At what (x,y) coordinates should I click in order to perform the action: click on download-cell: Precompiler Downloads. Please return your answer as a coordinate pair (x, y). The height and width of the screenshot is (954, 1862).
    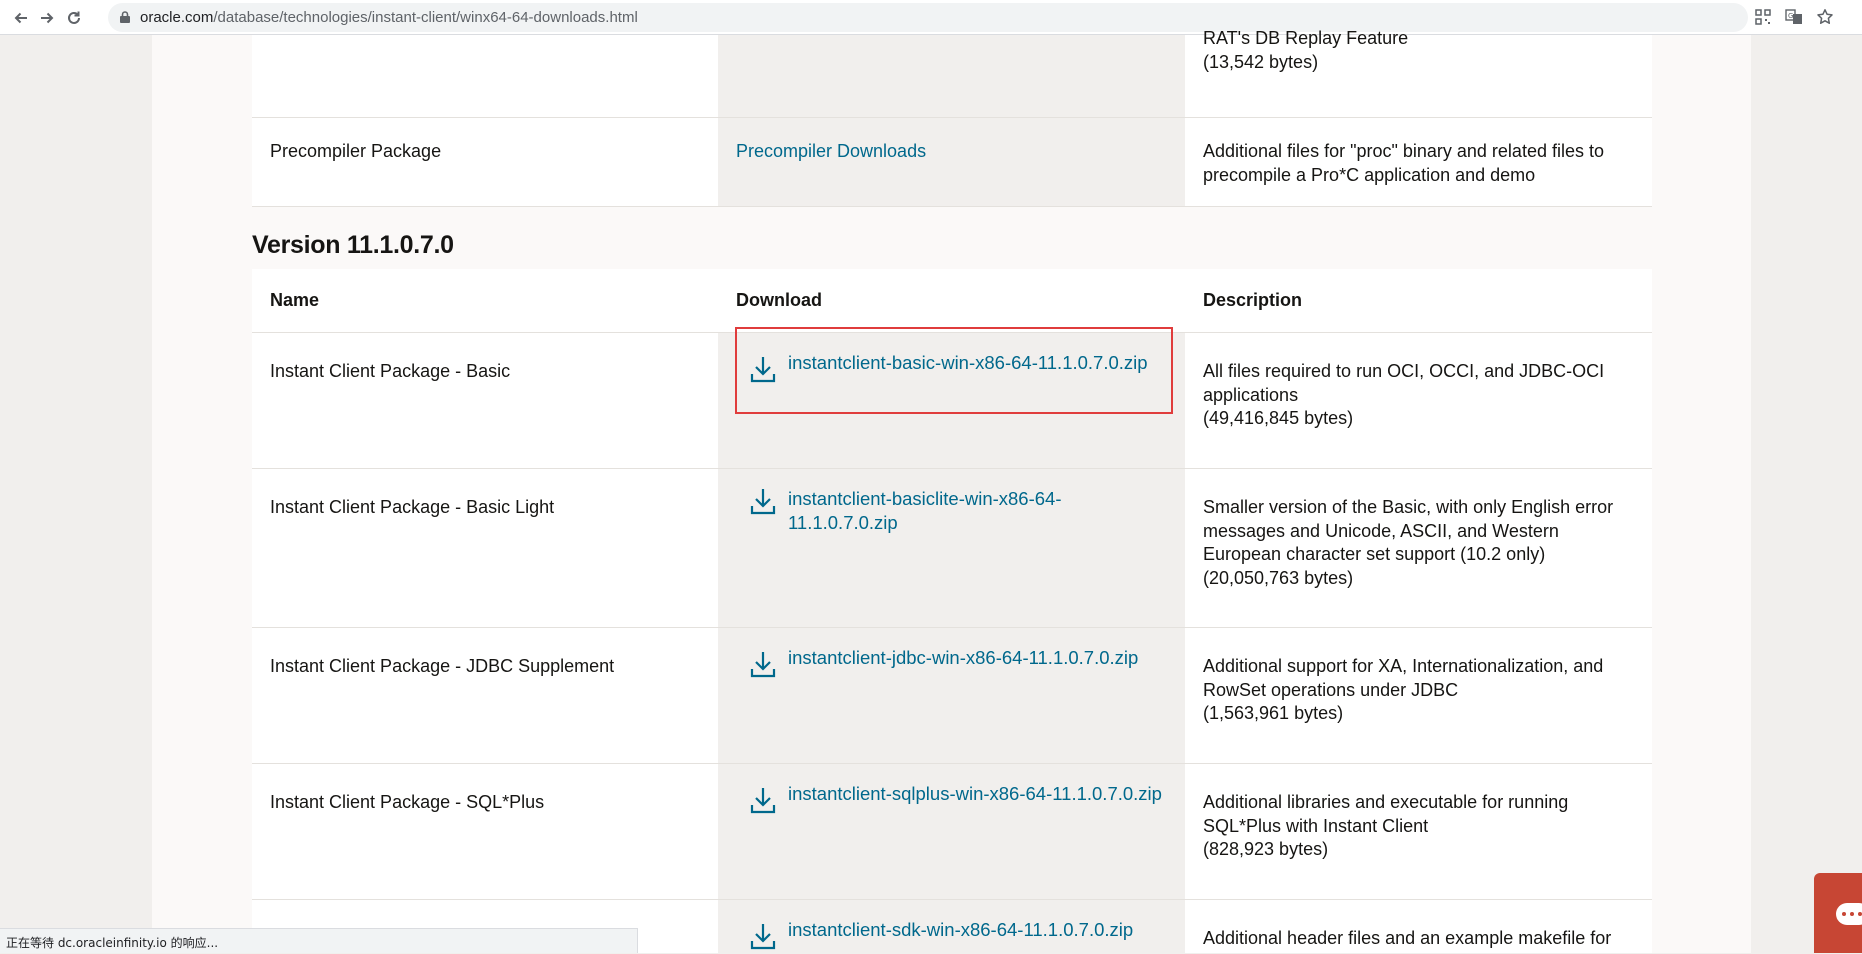
    Looking at the image, I should click on (951, 162).